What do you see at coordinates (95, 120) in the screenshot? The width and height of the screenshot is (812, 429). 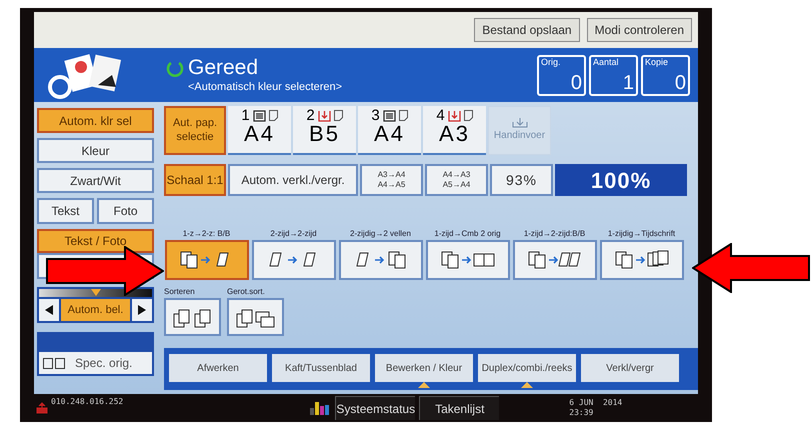 I see `color-mode-button: Autom. klr sel` at bounding box center [95, 120].